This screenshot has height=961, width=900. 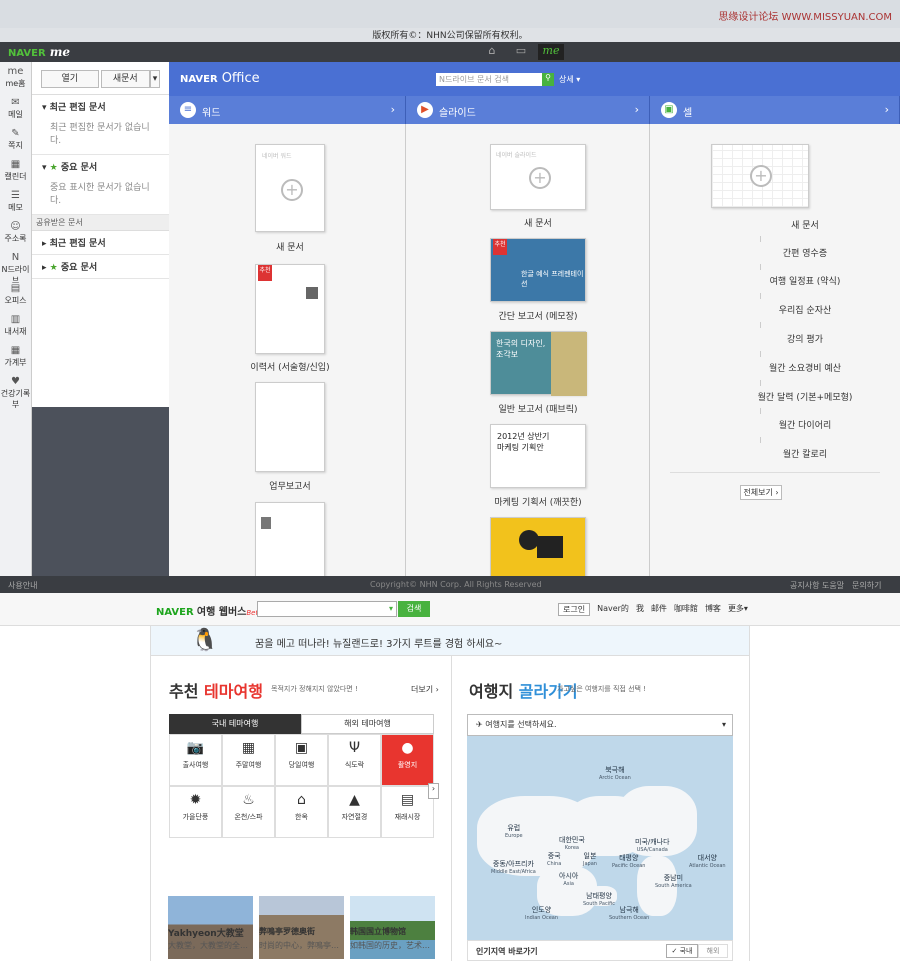 What do you see at coordinates (538, 363) in the screenshot?
I see `slide-thumb-fabric: 한국의 디자인, 조각보` at bounding box center [538, 363].